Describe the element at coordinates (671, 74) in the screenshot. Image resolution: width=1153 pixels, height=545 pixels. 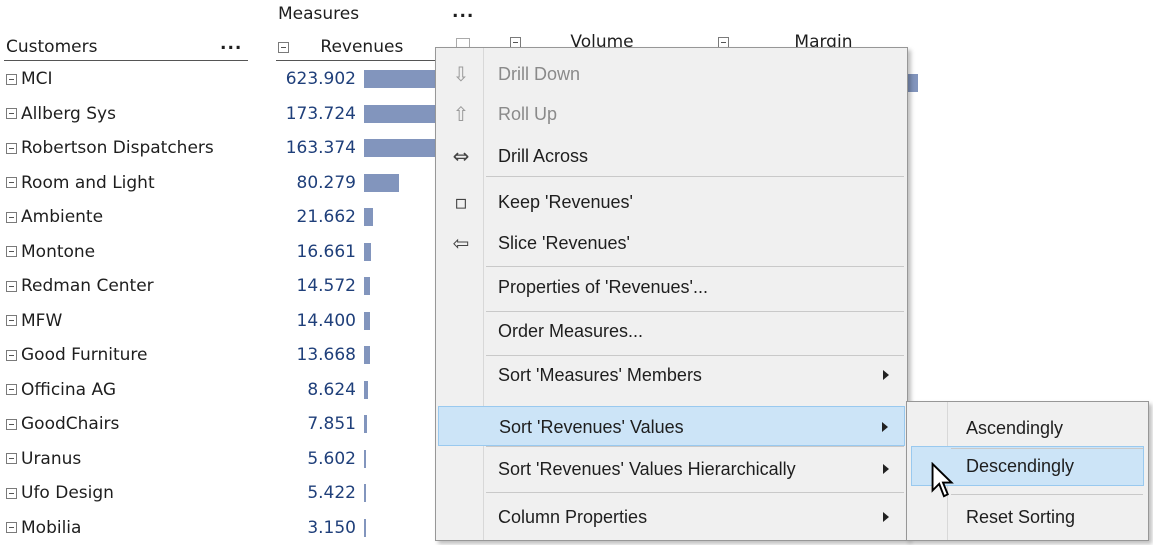
I see `menu-item-drill-down: ⇩ Drill Down` at that location.